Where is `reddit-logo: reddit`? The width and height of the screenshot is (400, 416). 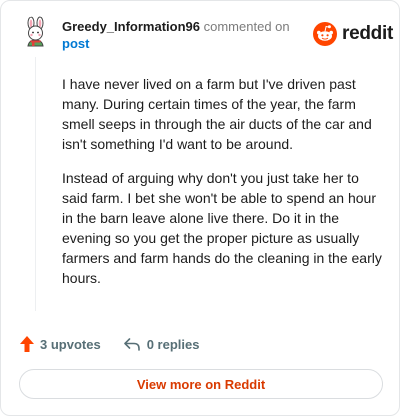
reddit-logo: reddit is located at coordinates (353, 34).